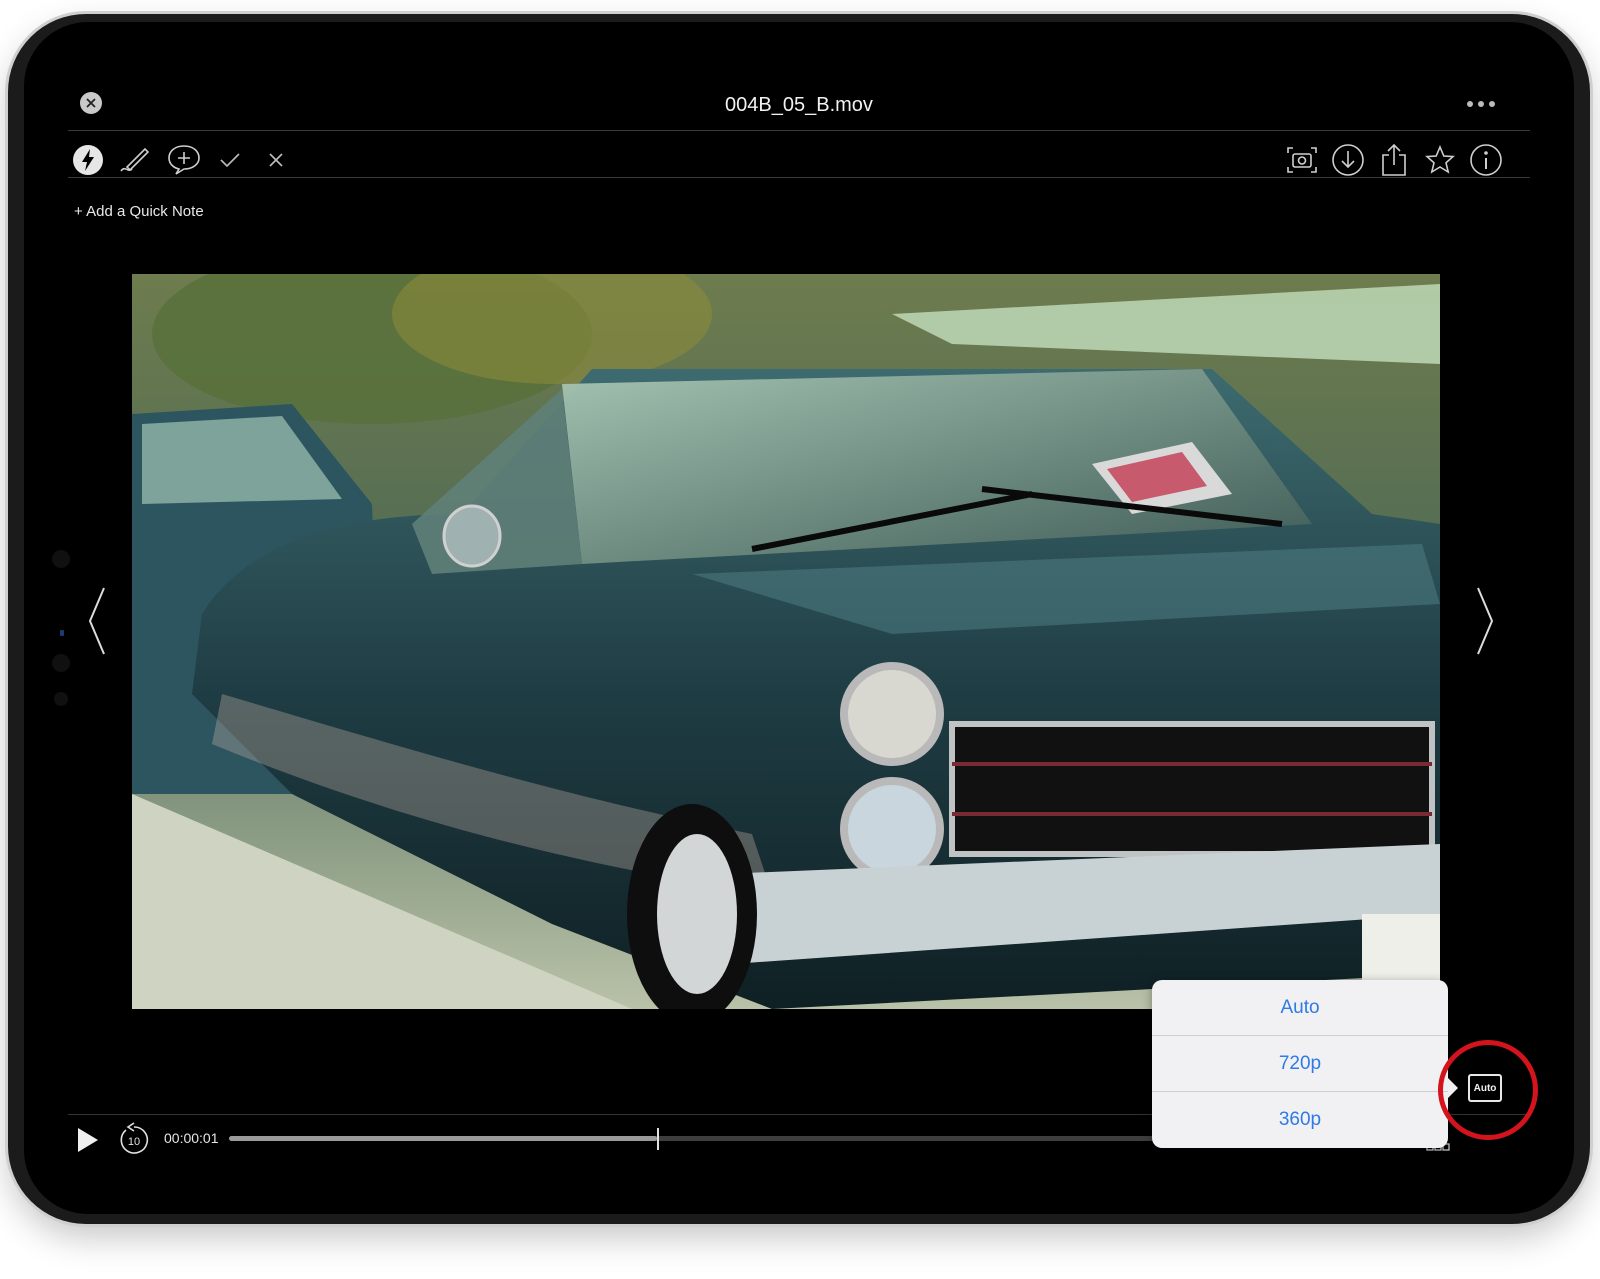 This screenshot has width=1600, height=1279. What do you see at coordinates (88, 1140) in the screenshot?
I see `play-icon` at bounding box center [88, 1140].